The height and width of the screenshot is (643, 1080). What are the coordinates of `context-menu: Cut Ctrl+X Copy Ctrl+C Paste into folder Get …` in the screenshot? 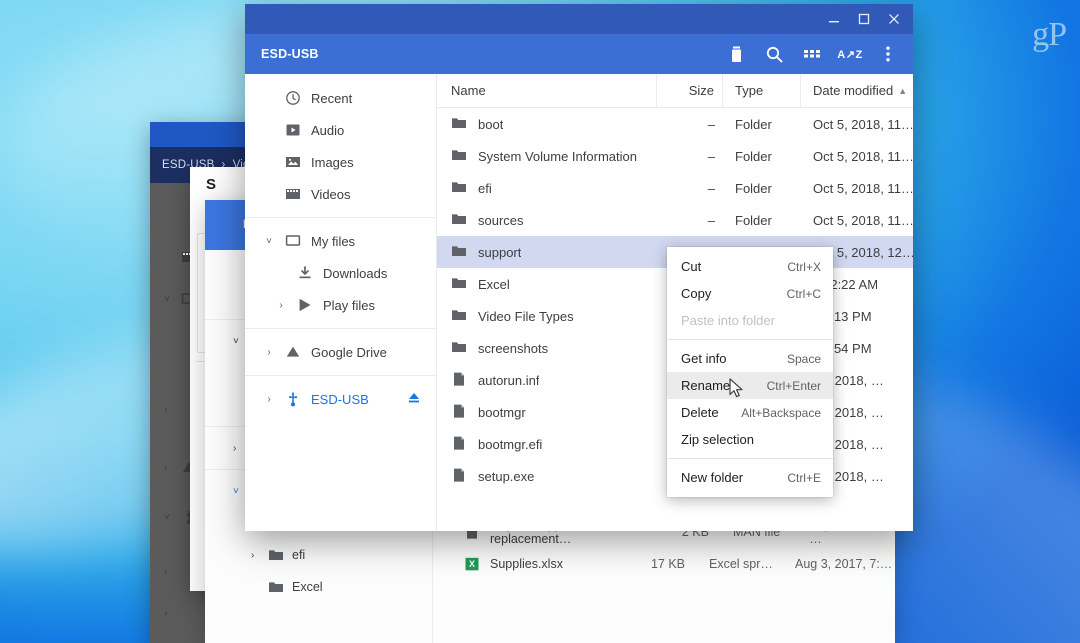 It's located at (750, 372).